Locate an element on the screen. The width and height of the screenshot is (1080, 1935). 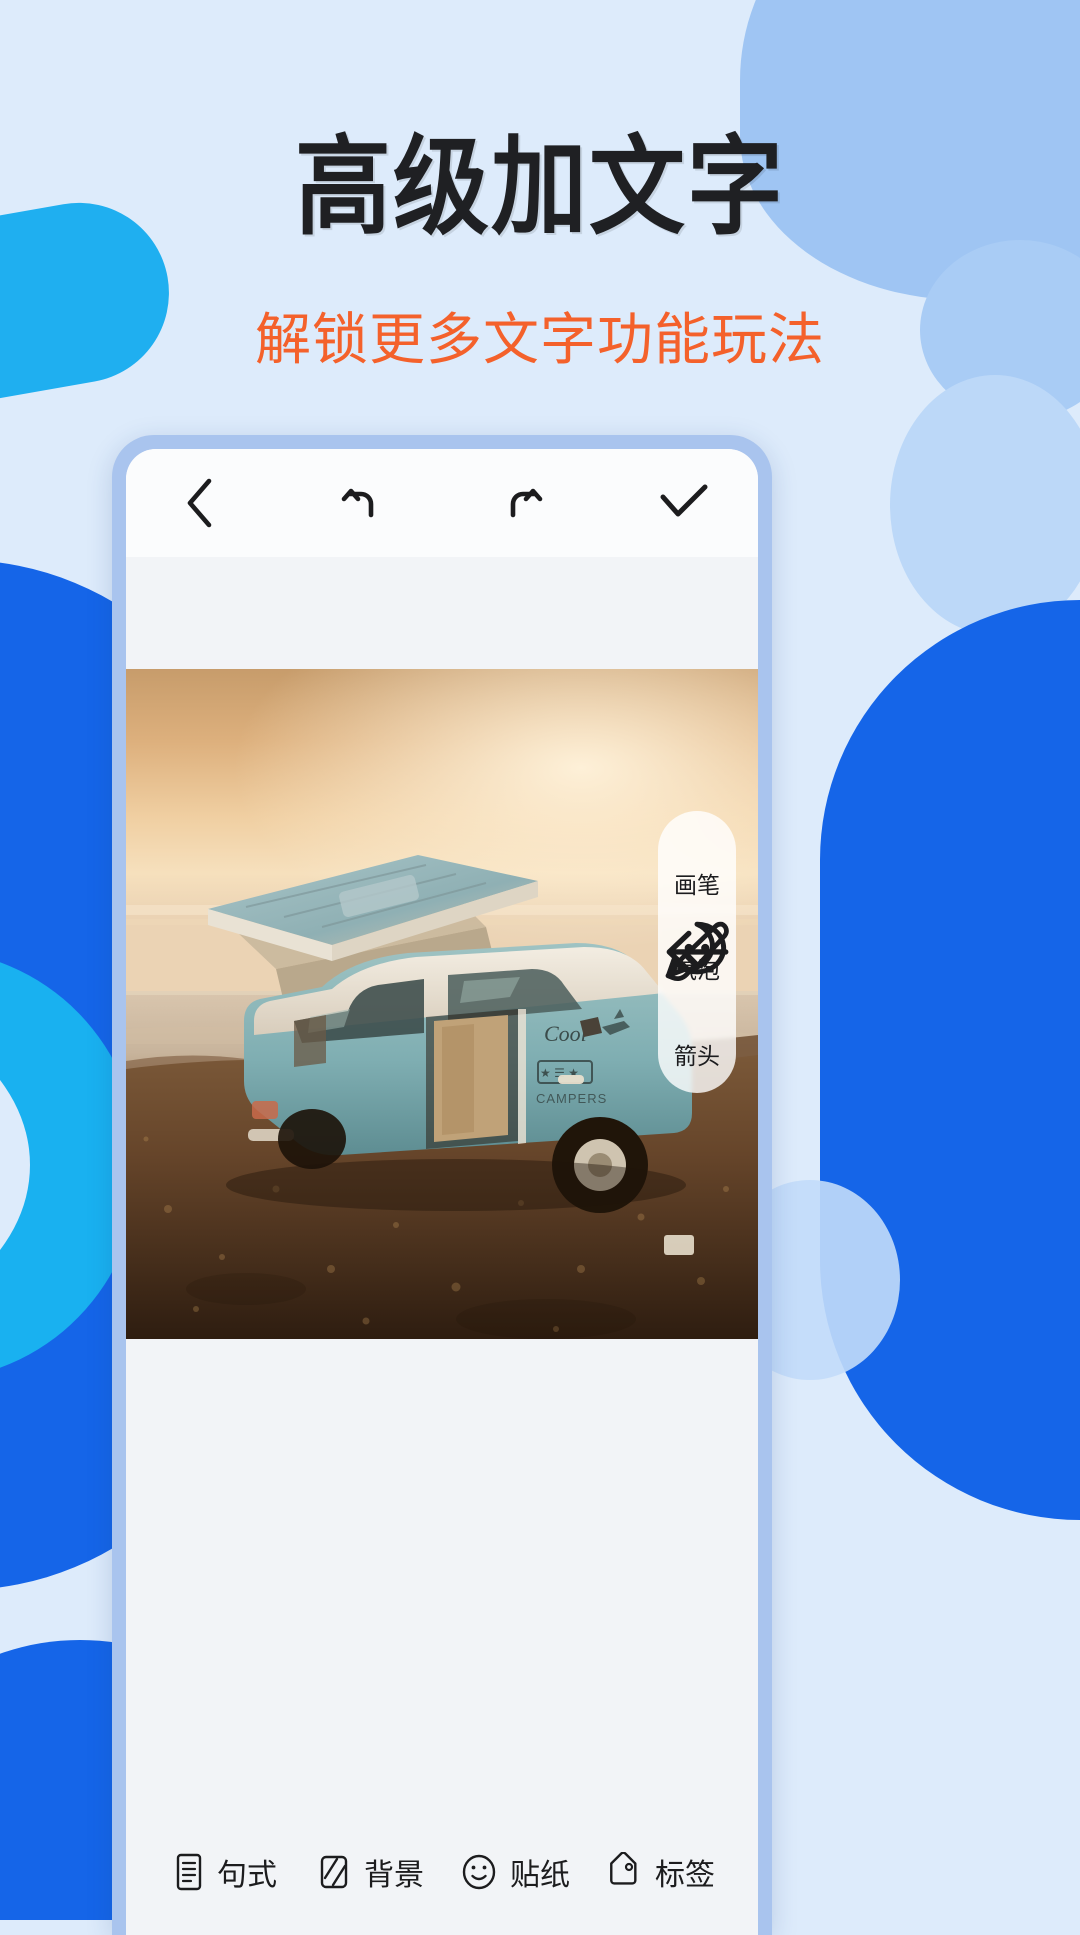
check-icon is located at coordinates (684, 503).